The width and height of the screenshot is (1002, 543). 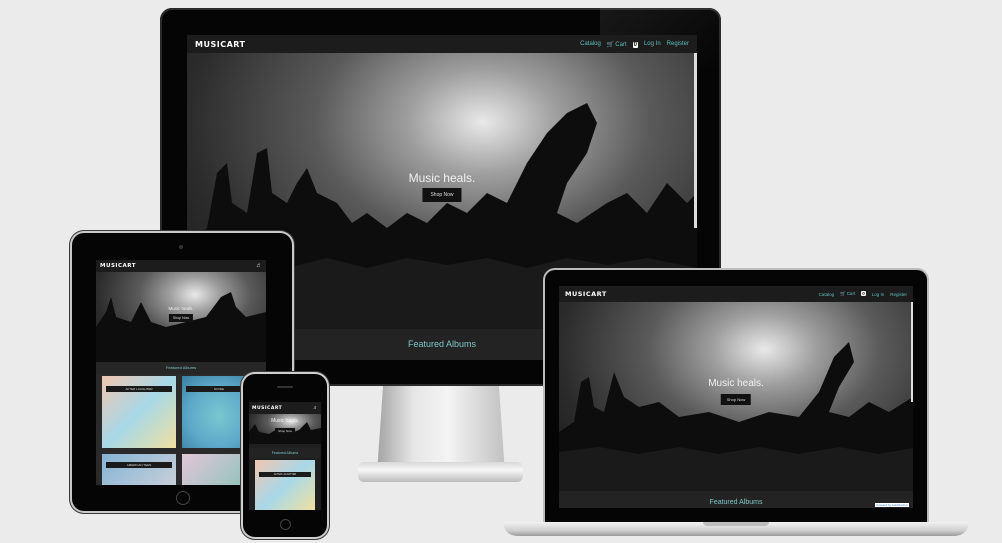 What do you see at coordinates (139, 469) in the screenshot?
I see `album-card: AMERICAN TEEN` at bounding box center [139, 469].